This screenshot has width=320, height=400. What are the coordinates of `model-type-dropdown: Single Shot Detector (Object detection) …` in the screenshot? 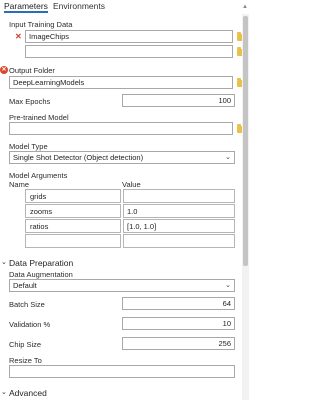 It's located at (122, 157).